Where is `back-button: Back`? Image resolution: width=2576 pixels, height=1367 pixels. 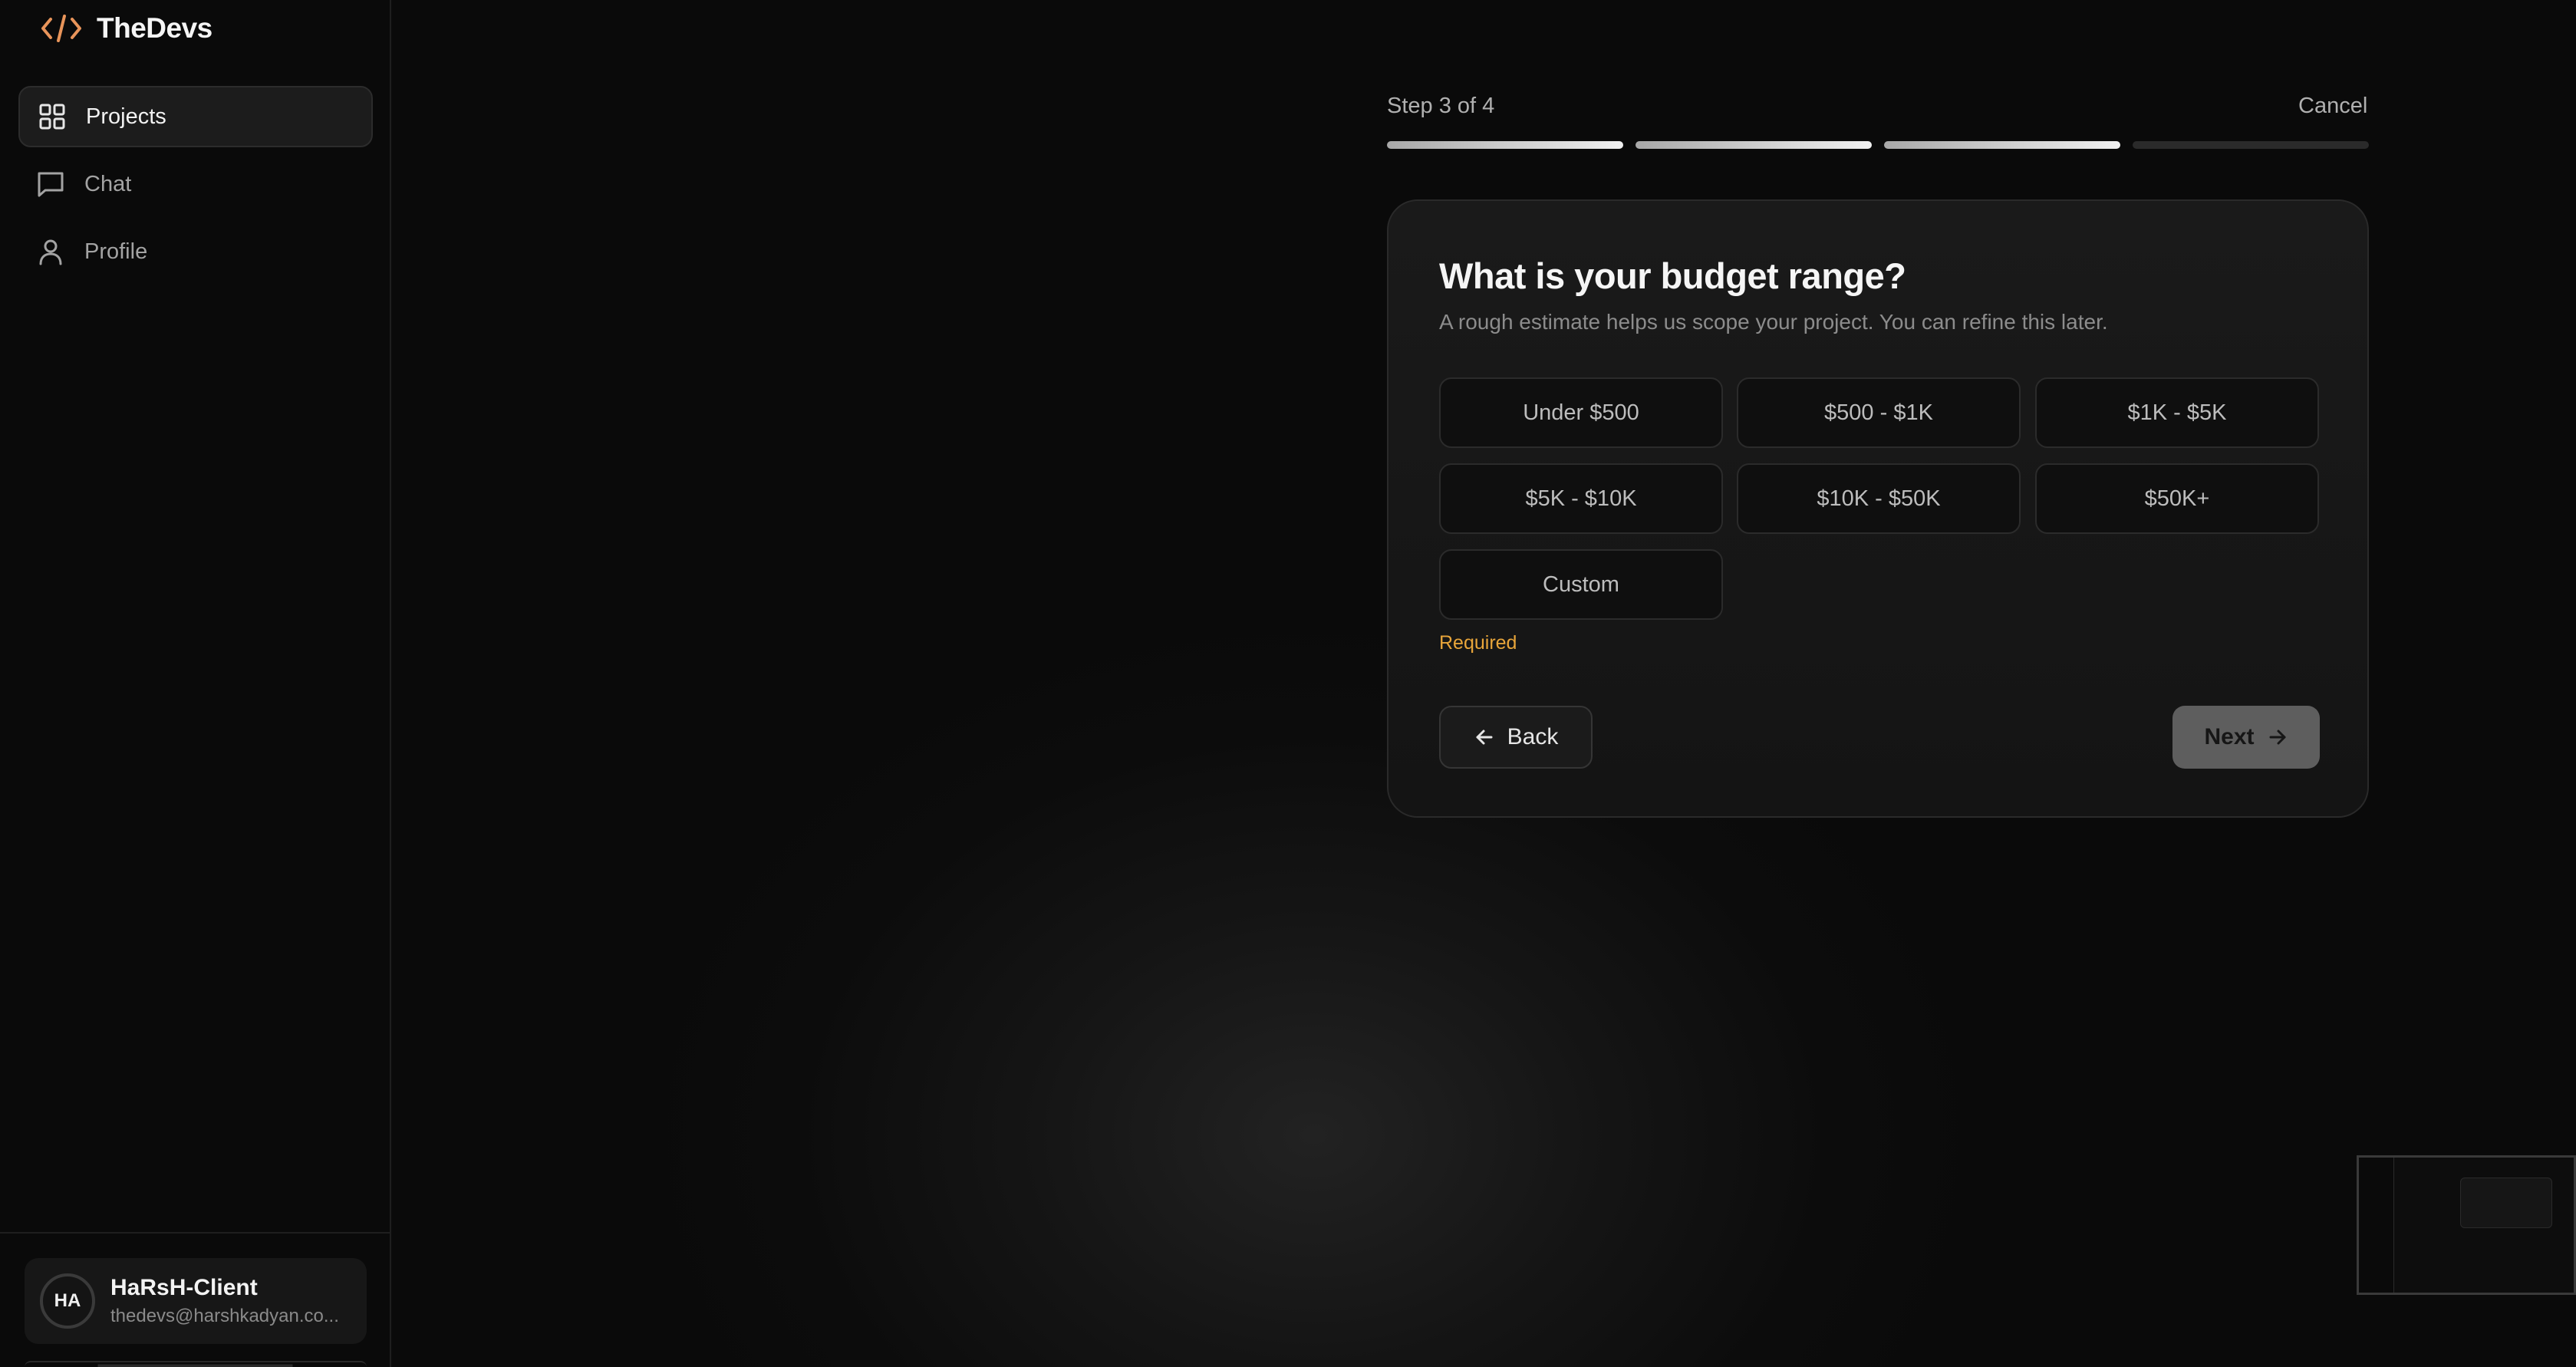
back-button: Back is located at coordinates (1516, 737).